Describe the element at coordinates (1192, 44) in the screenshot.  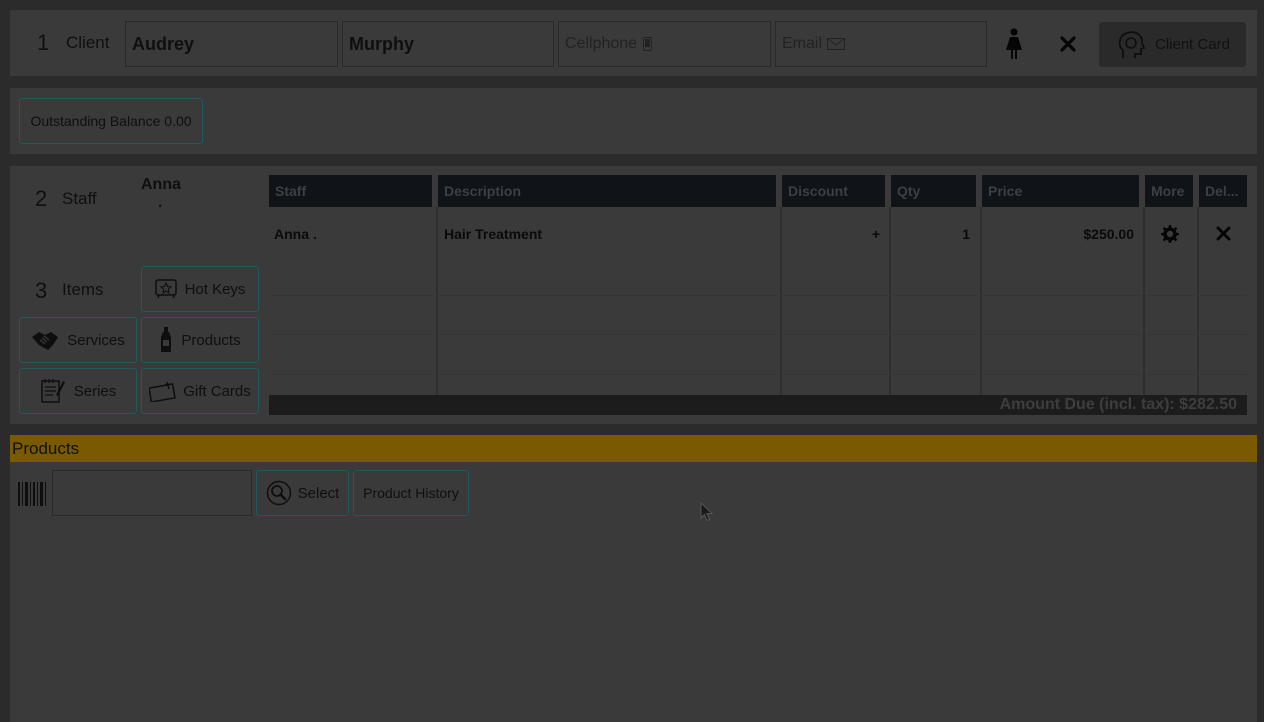
I see `client-card-label: Client Card` at that location.